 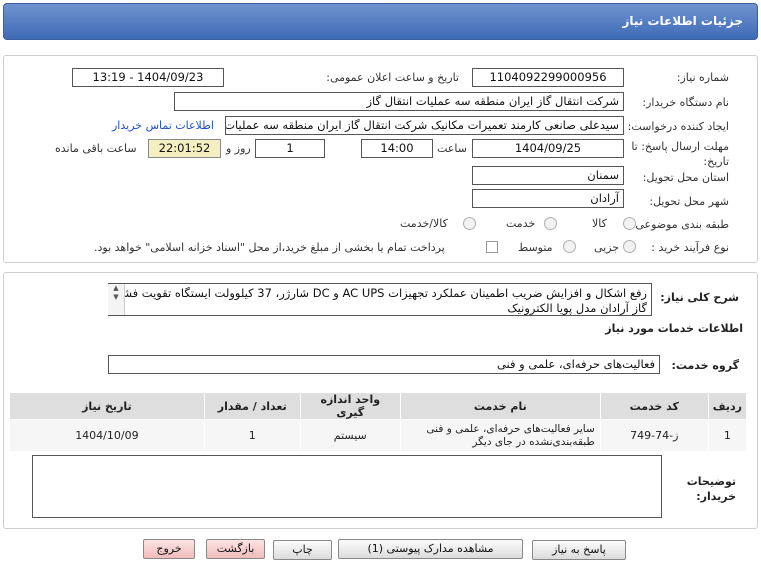 What do you see at coordinates (548, 198) in the screenshot?
I see `city-field: آرادان` at bounding box center [548, 198].